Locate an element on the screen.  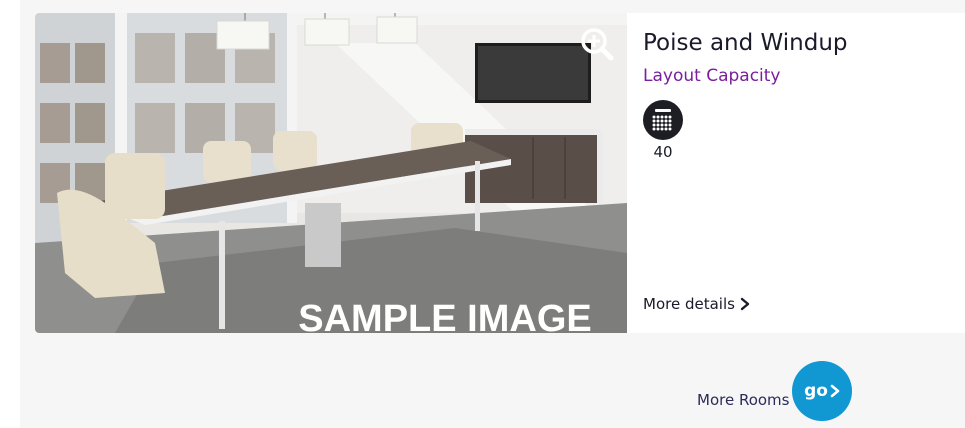
more-details-label: More details is located at coordinates (689, 304).